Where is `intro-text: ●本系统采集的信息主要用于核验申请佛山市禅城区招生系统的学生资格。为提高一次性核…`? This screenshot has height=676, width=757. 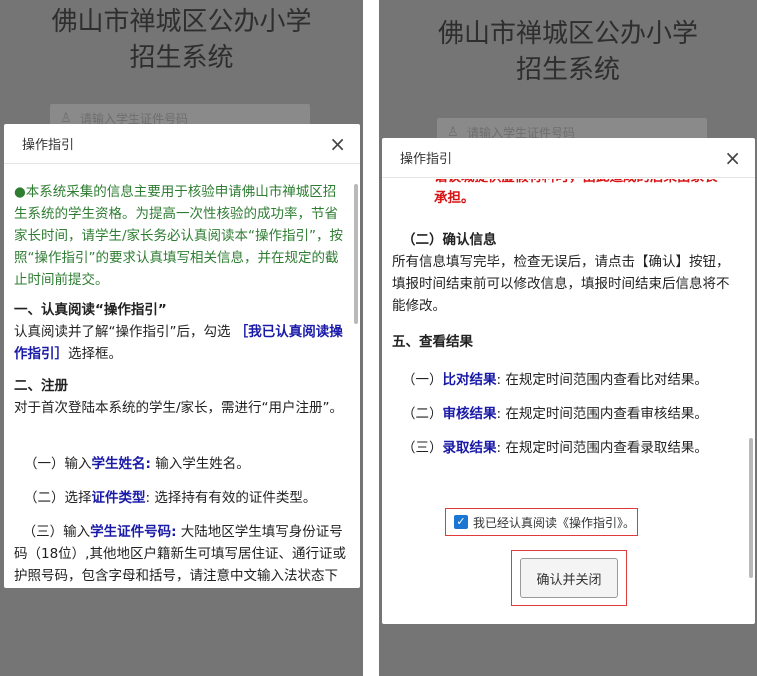 intro-text: ●本系统采集的信息主要用于核验申请佛山市禅城区招生系统的学生资格。为提高一次性核… is located at coordinates (179, 236).